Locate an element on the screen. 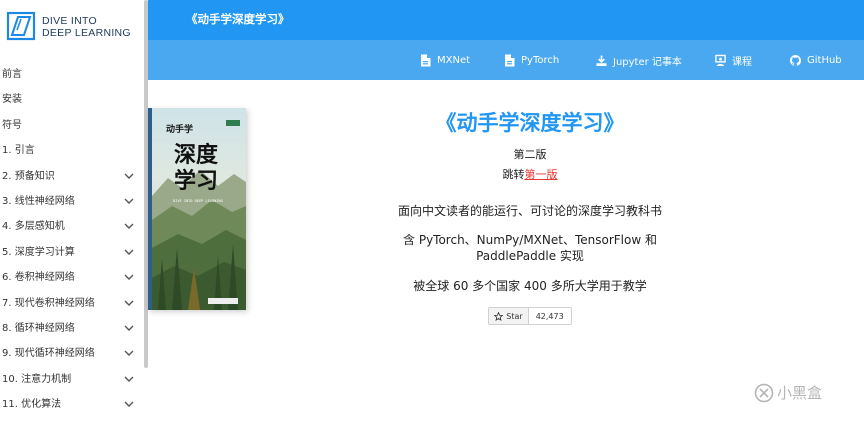 The image size is (864, 421). pytorch-link: PyTorch is located at coordinates (531, 60).